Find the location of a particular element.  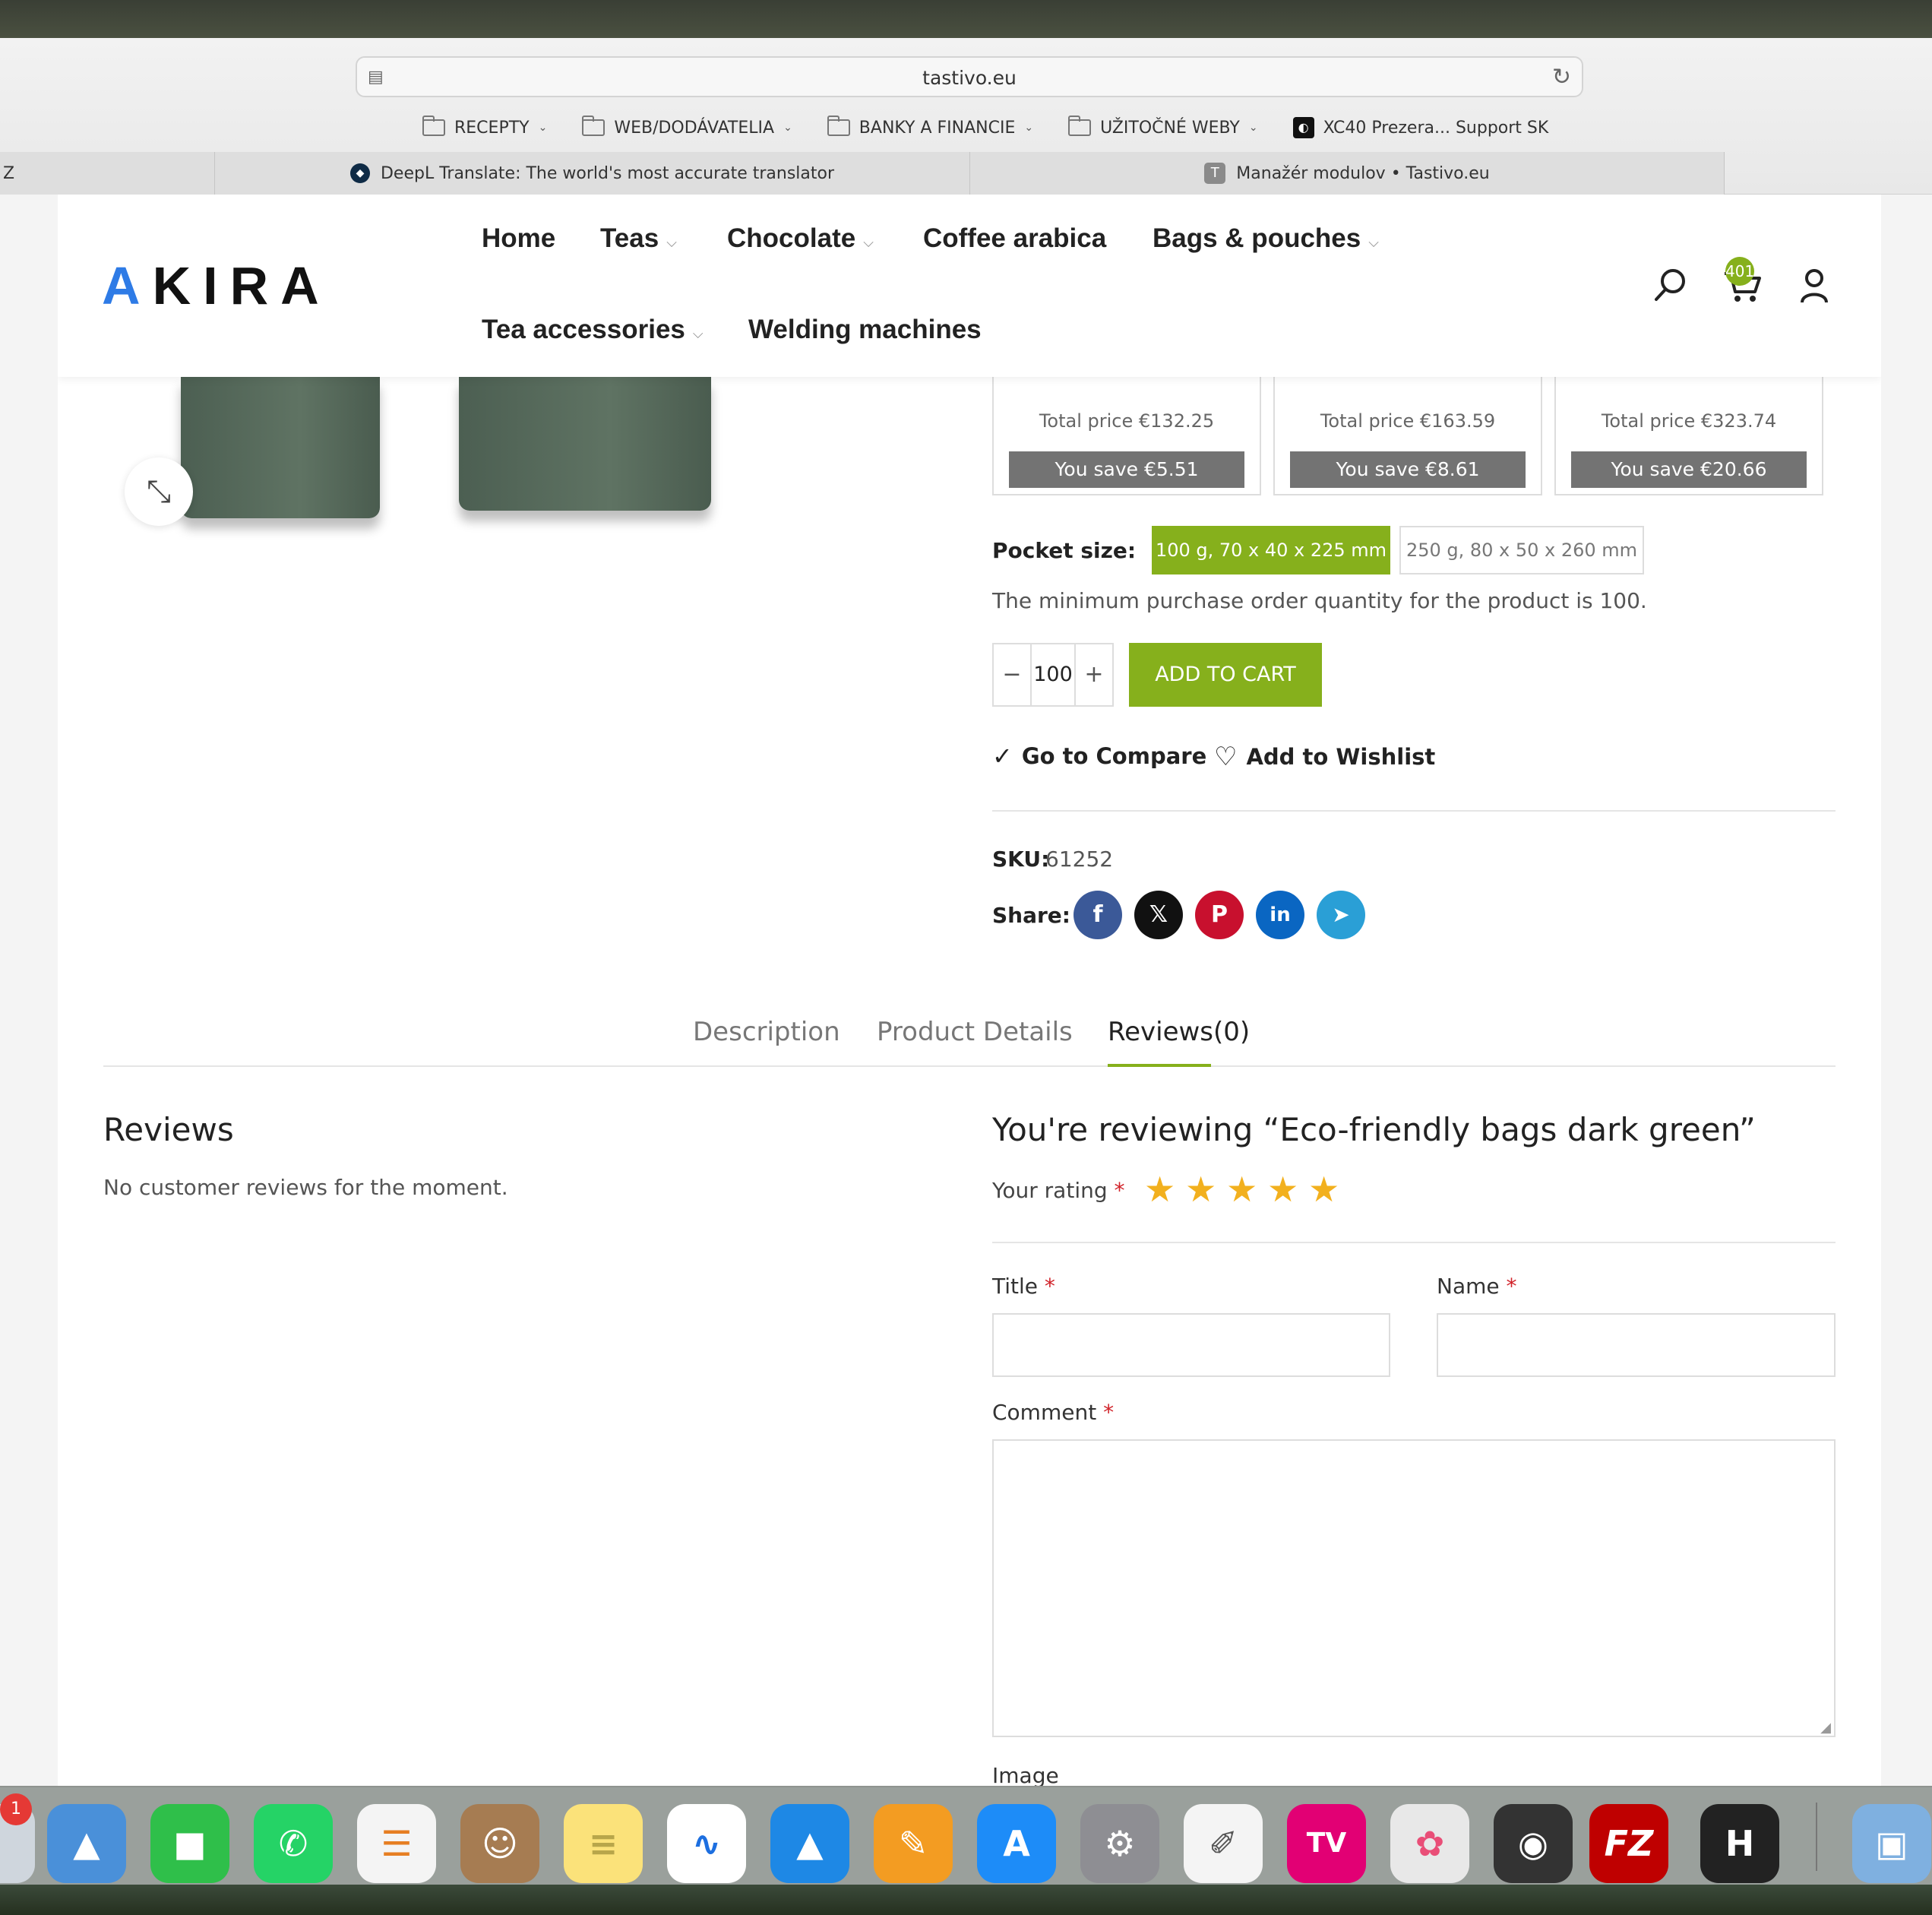

facebook-icon: f is located at coordinates (1098, 915).